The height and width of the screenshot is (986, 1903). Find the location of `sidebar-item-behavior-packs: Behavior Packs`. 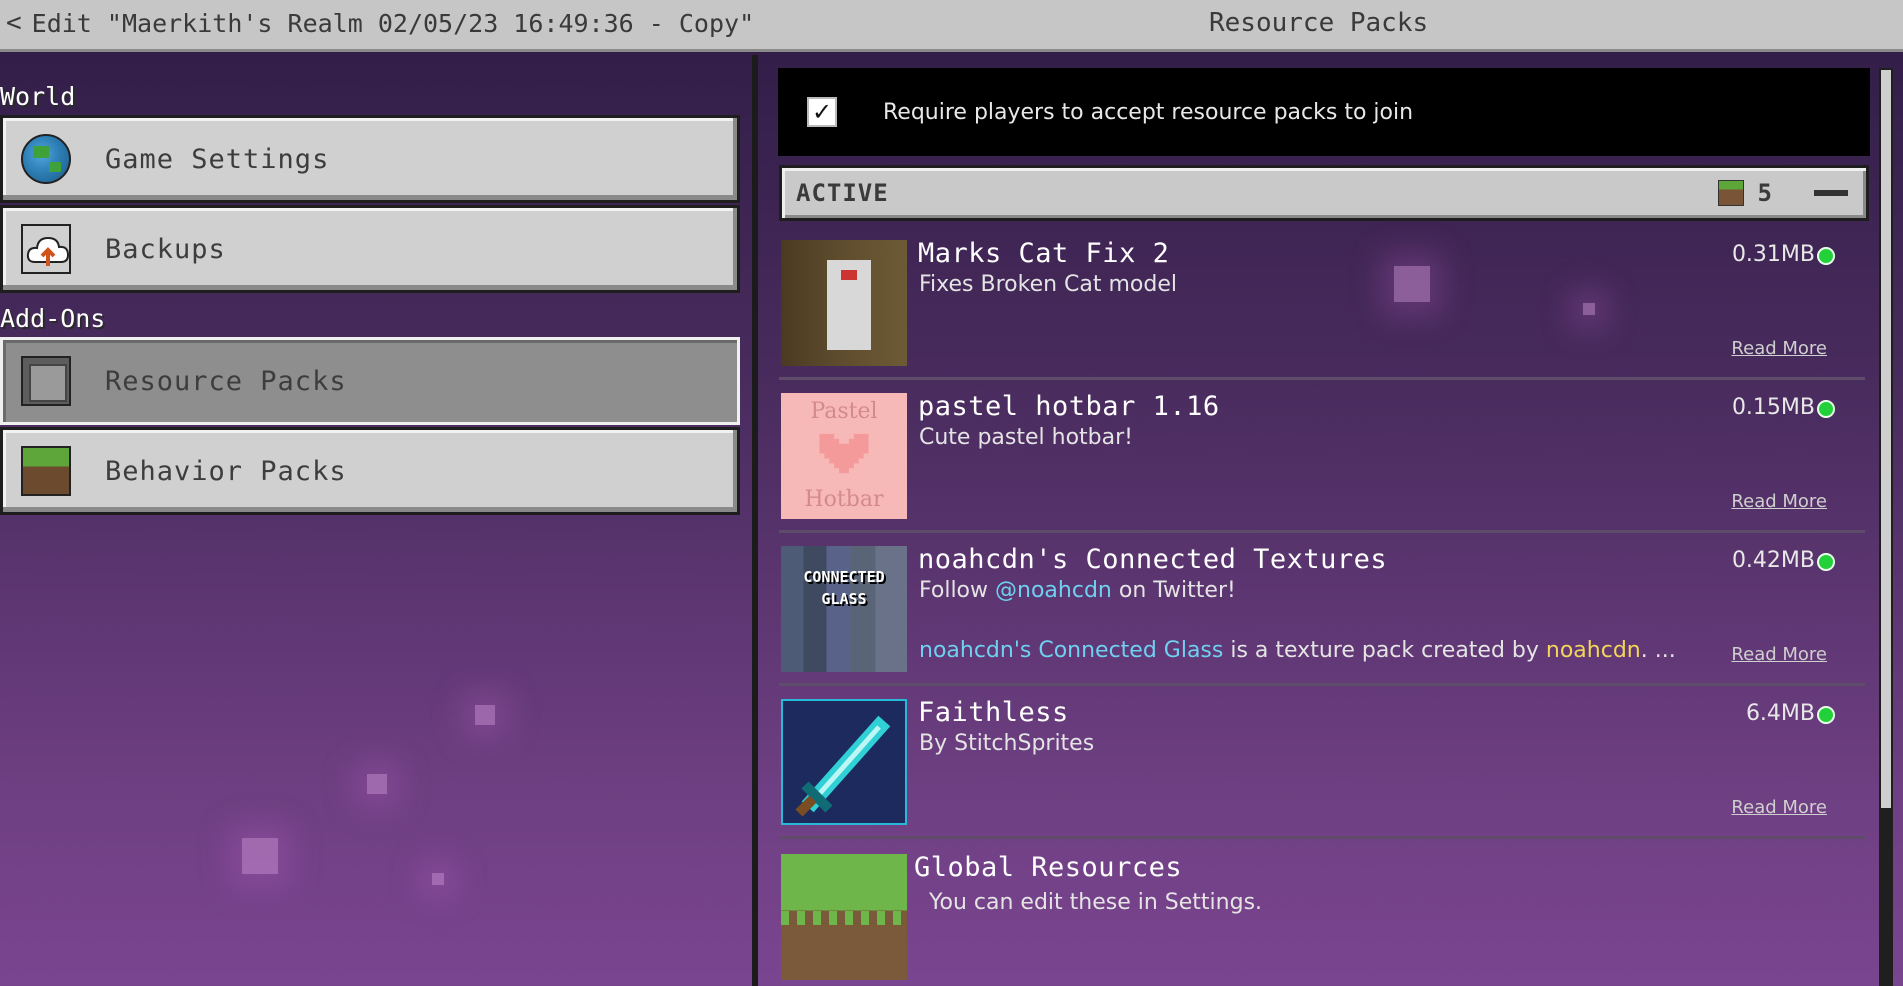

sidebar-item-behavior-packs: Behavior Packs is located at coordinates (370, 471).